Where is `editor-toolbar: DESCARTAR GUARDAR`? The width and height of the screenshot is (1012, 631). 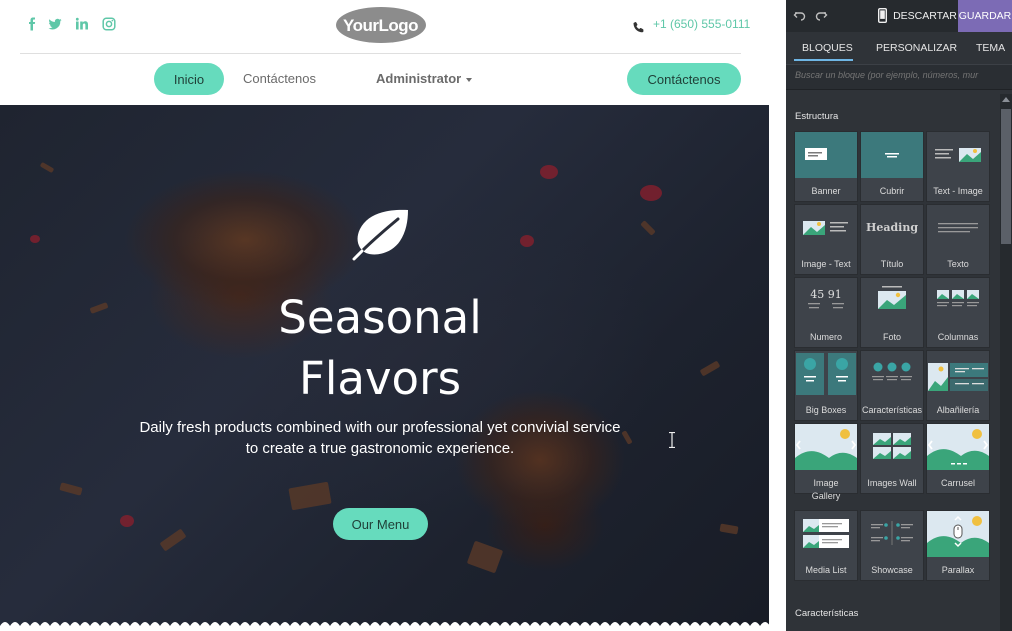 editor-toolbar: DESCARTAR GUARDAR is located at coordinates (899, 16).